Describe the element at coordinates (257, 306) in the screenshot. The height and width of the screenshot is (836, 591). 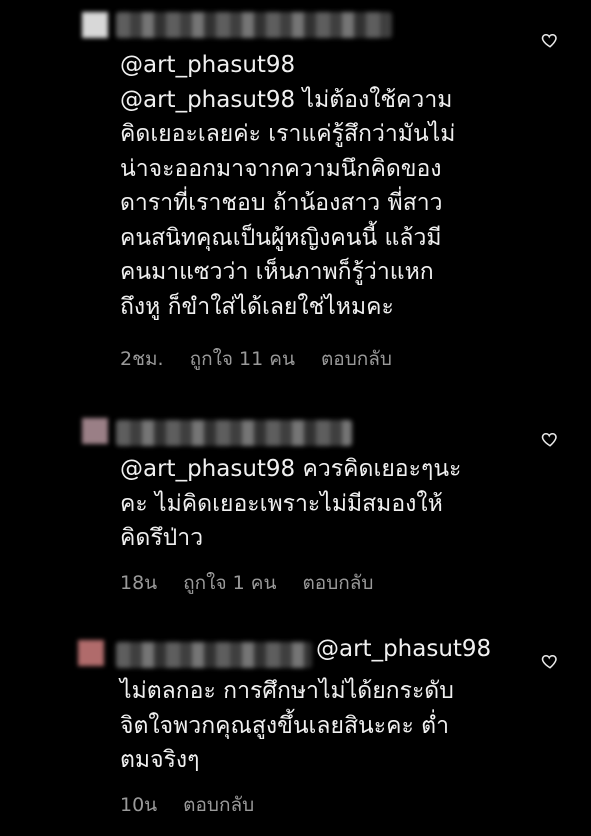
I see `comment-line: ถึงหู ก็ขำใส่ได้เลยใช่ไหมคะ` at that location.